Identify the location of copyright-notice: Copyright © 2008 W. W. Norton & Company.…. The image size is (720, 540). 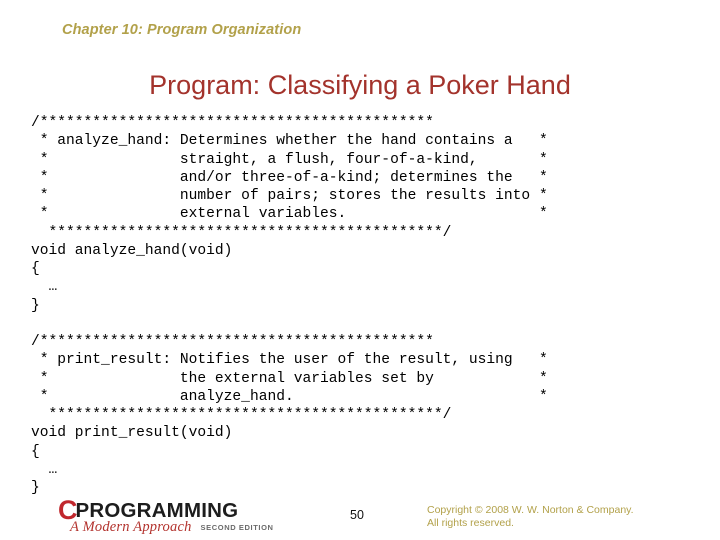
(530, 516).